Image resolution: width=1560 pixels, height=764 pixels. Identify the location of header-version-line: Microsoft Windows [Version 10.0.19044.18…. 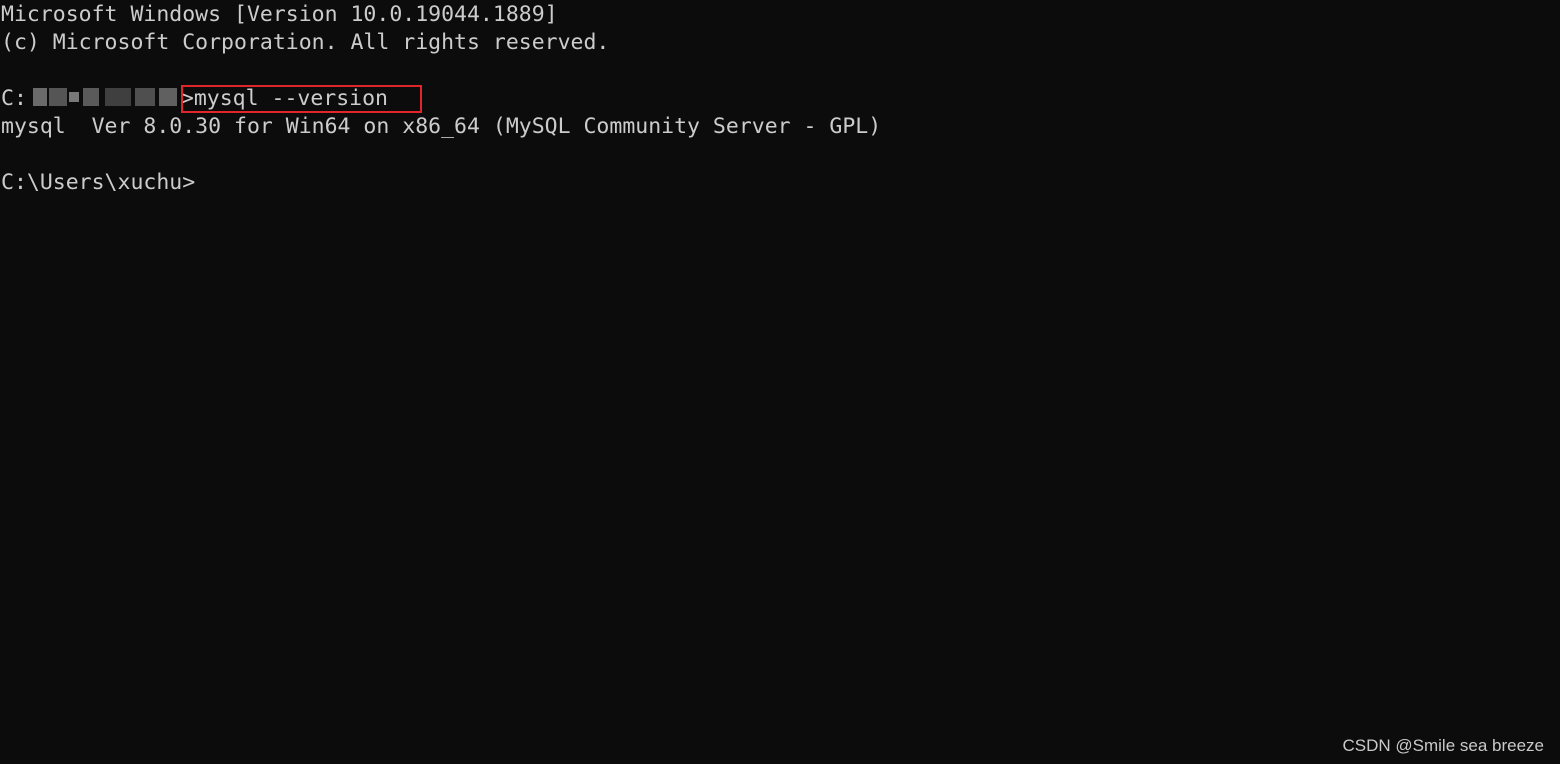
(279, 14).